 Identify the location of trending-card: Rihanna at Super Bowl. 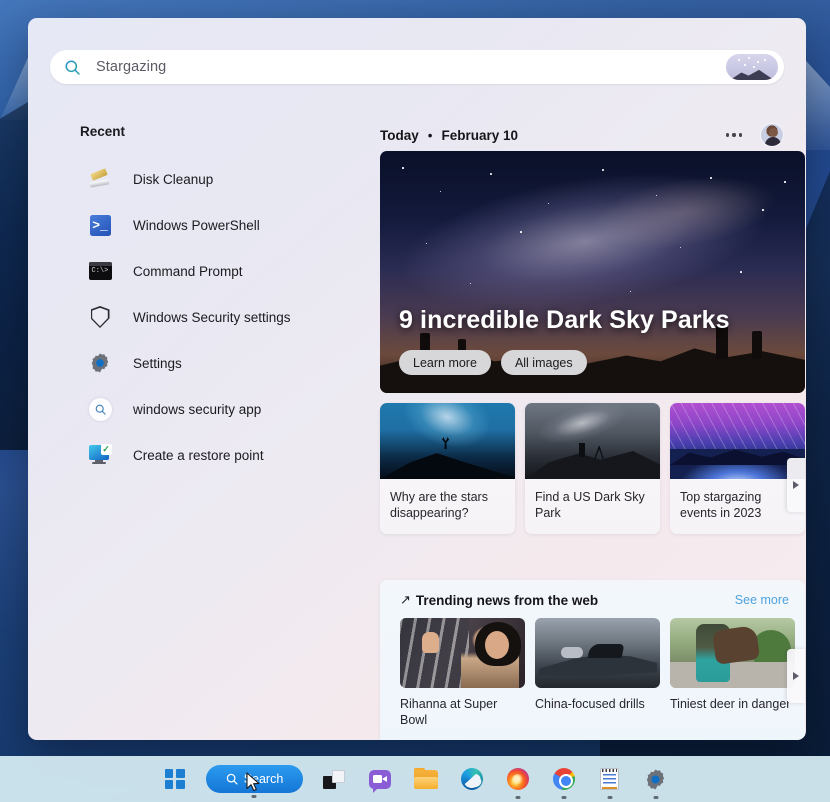
(462, 673).